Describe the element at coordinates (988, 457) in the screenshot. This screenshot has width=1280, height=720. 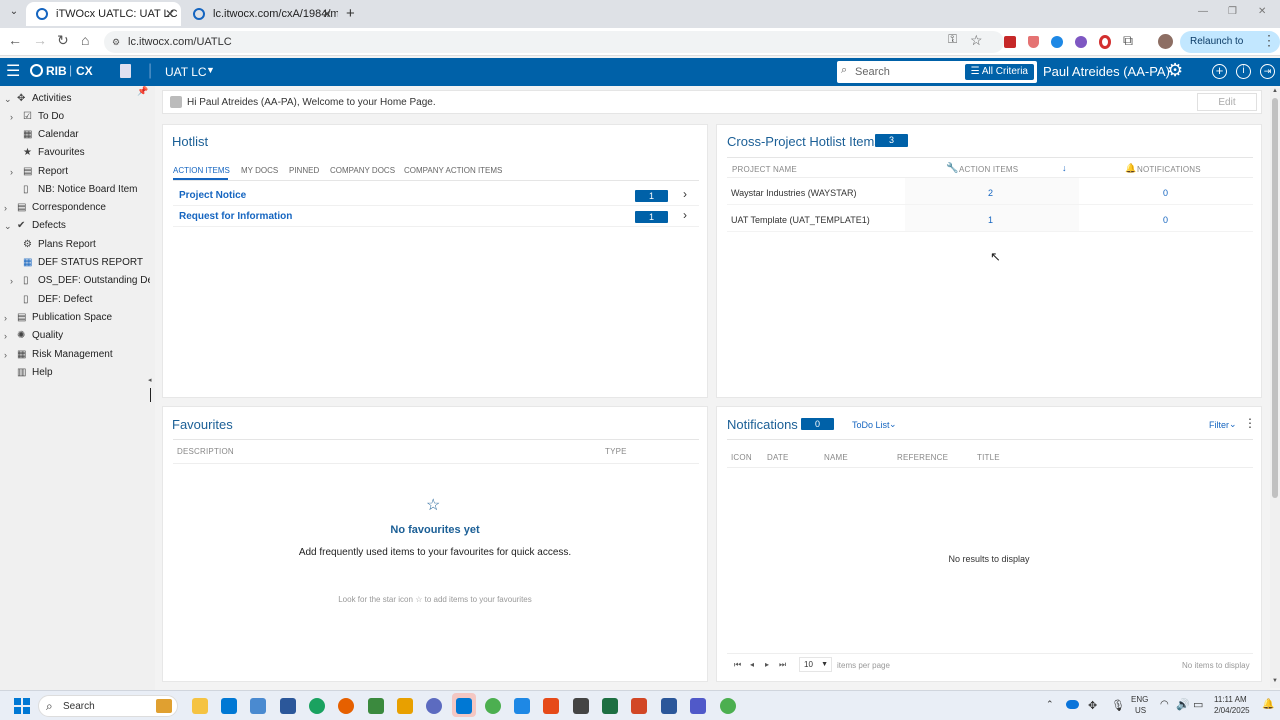
I see `column-header-title: TITLE` at that location.